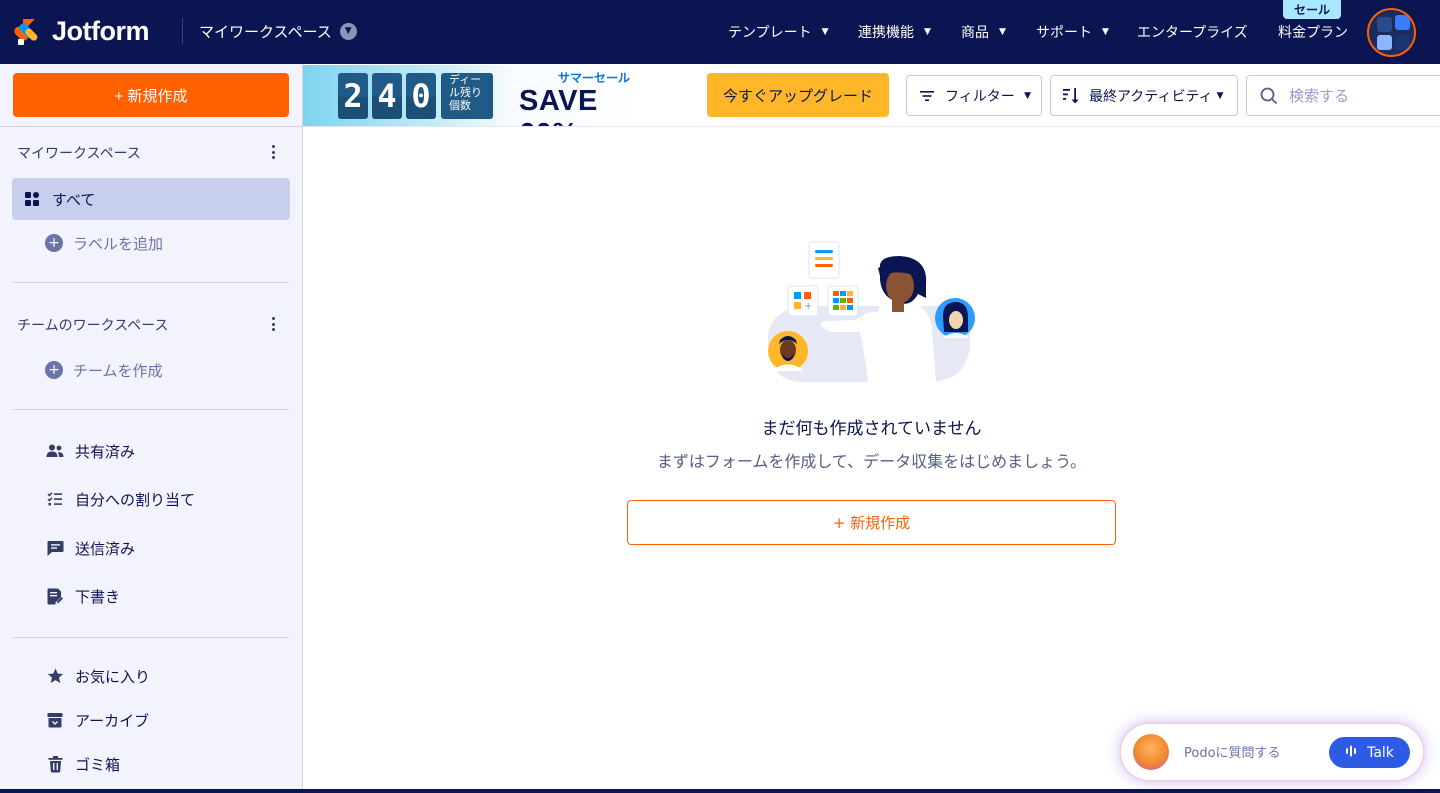 This screenshot has width=1440, height=793. Describe the element at coordinates (1352, 753) in the screenshot. I see `sound-wave-icon` at that location.